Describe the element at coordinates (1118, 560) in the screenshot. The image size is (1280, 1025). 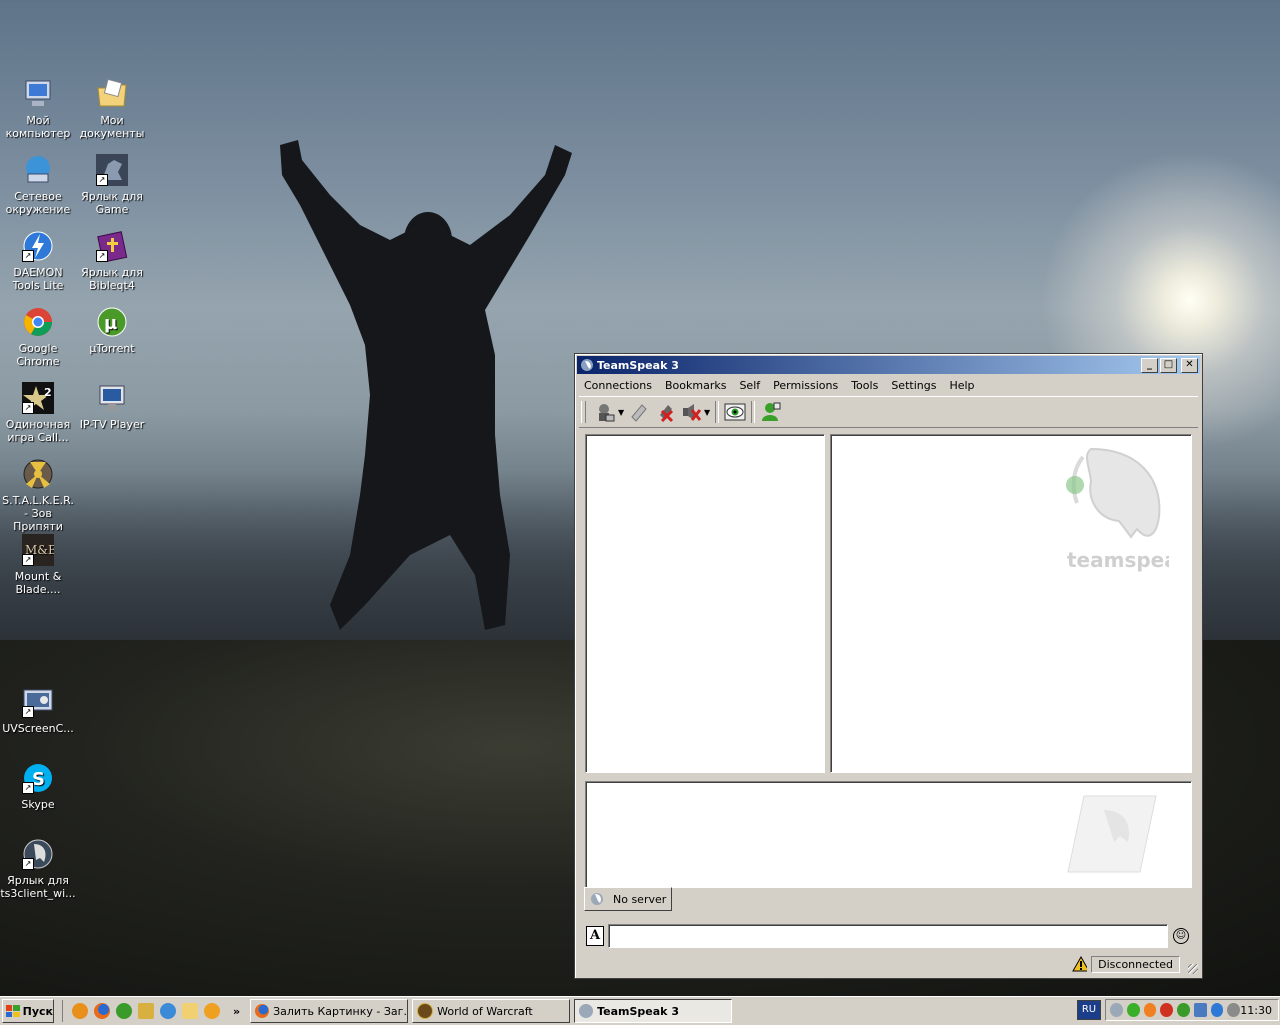
I see `watermark-text: teamspeak3` at that location.